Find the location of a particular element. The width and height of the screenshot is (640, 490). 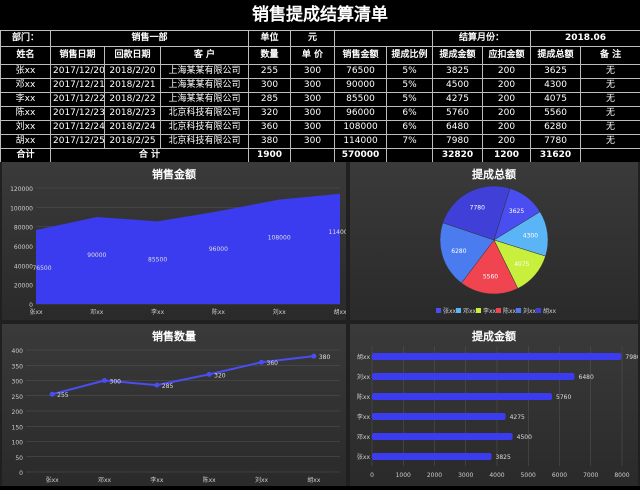

column-header: 提成金额 is located at coordinates (458, 56).